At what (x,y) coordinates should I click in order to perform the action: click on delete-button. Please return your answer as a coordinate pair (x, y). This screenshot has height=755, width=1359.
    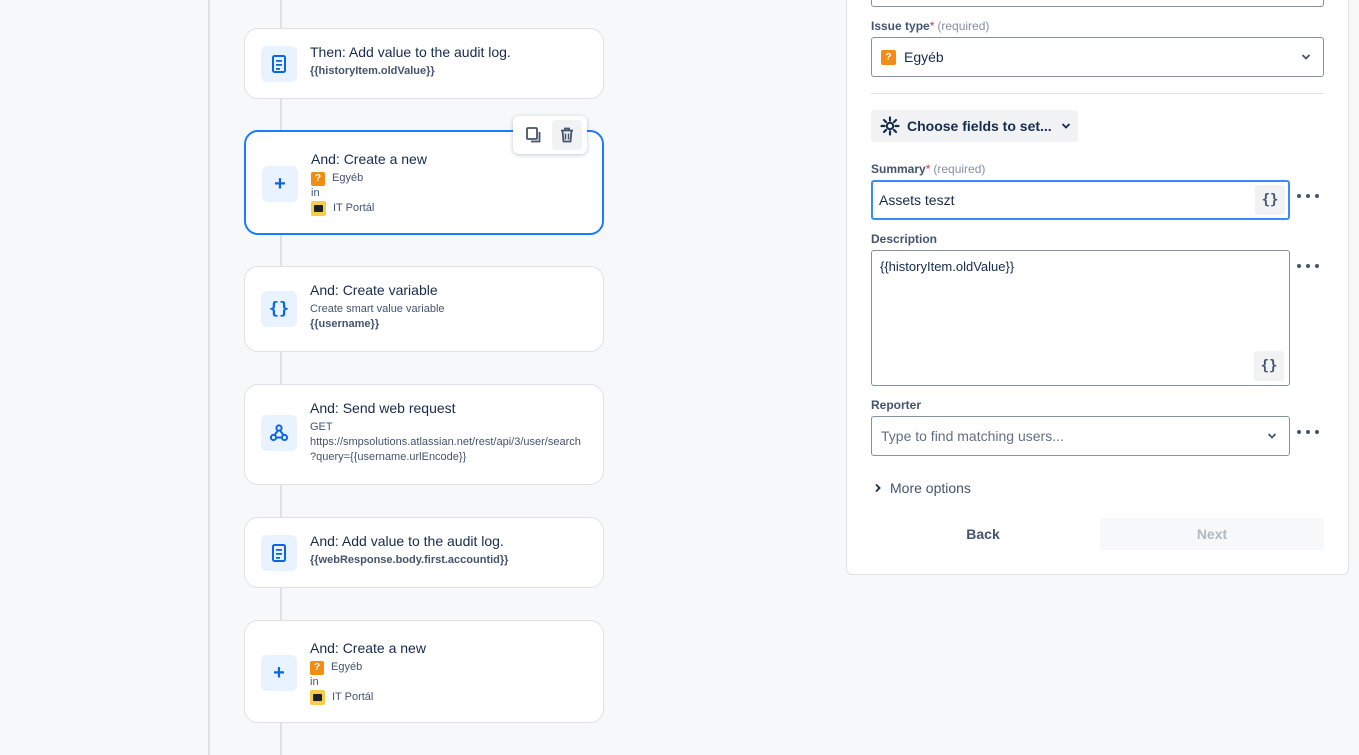
    Looking at the image, I should click on (566, 135).